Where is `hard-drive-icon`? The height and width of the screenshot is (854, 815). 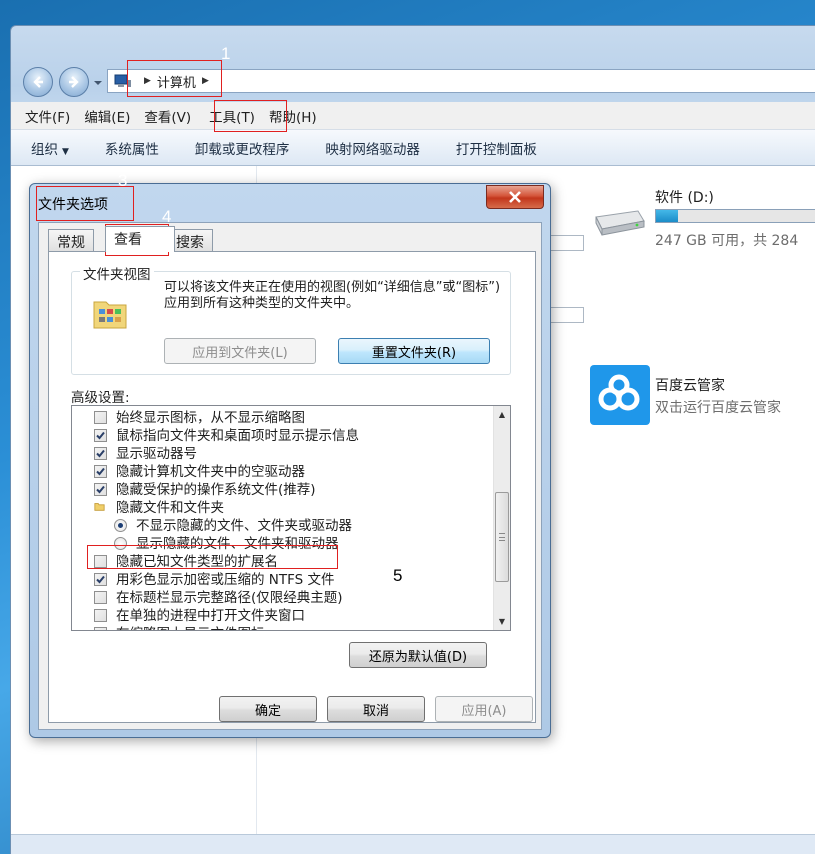 hard-drive-icon is located at coordinates (620, 223).